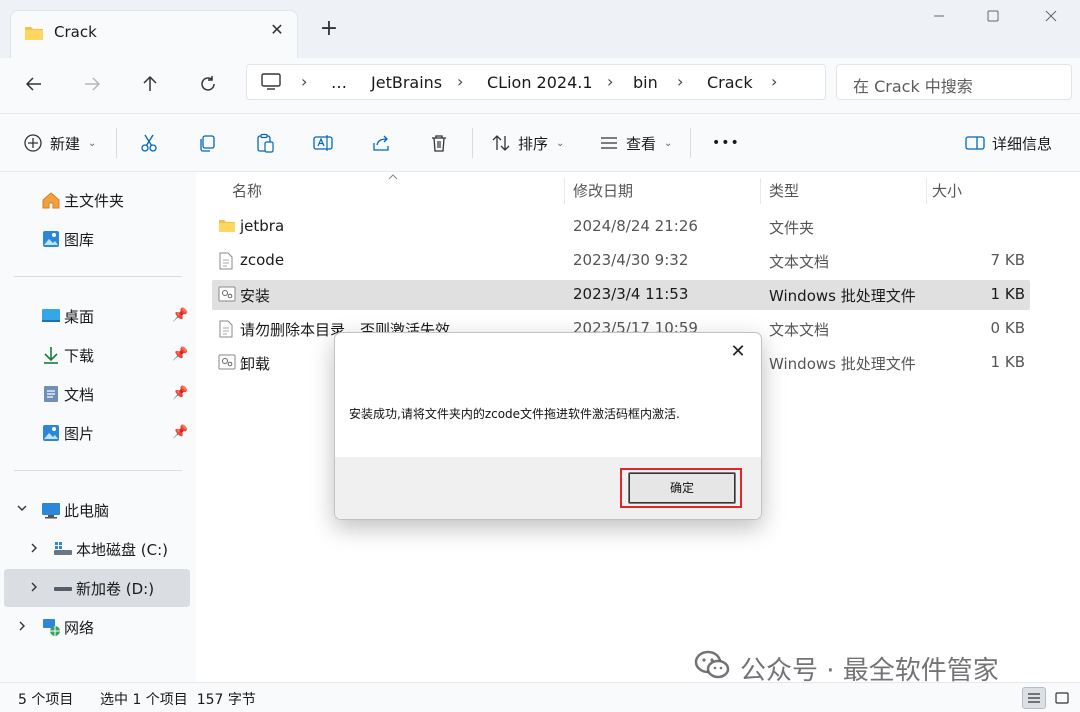  Describe the element at coordinates (92, 86) in the screenshot. I see `forward-arrow-icon` at that location.